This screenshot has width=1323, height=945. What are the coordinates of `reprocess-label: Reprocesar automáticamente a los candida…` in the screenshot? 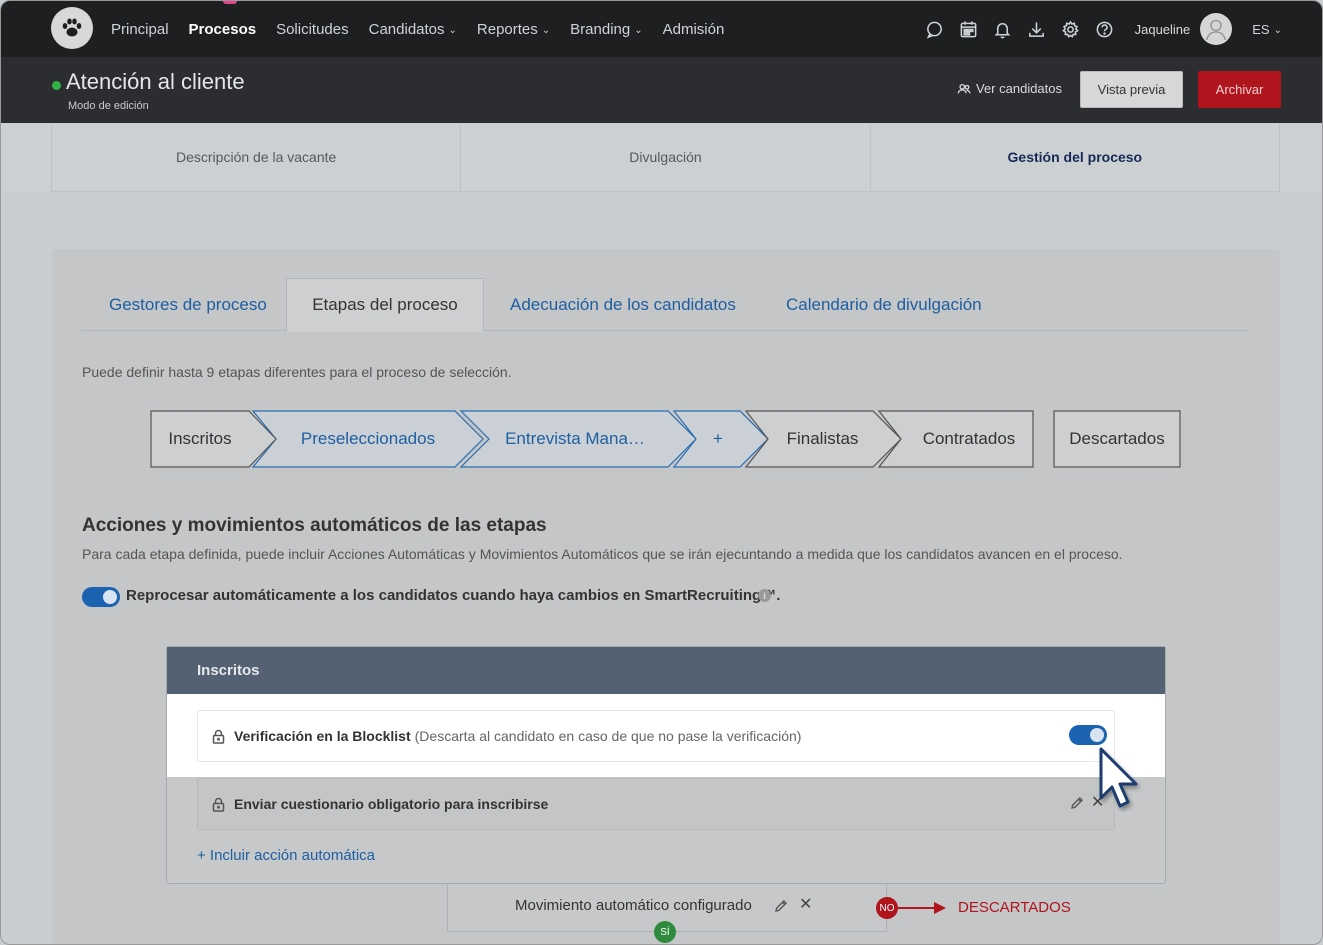 It's located at (453, 595).